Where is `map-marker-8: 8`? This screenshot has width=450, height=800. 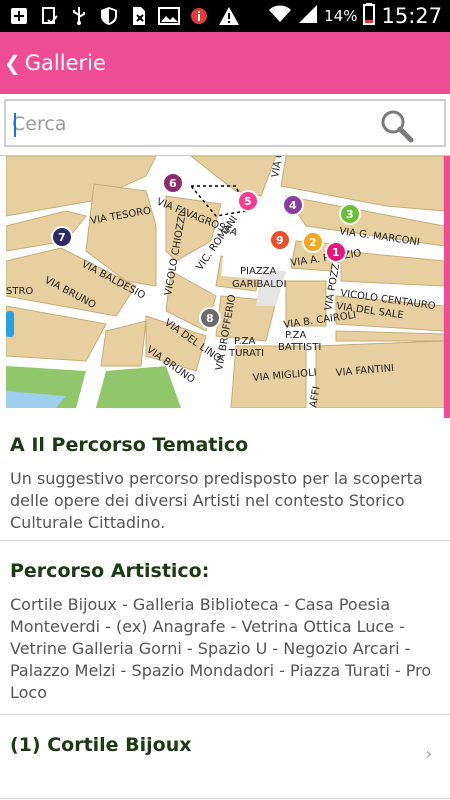 map-marker-8: 8 is located at coordinates (210, 318).